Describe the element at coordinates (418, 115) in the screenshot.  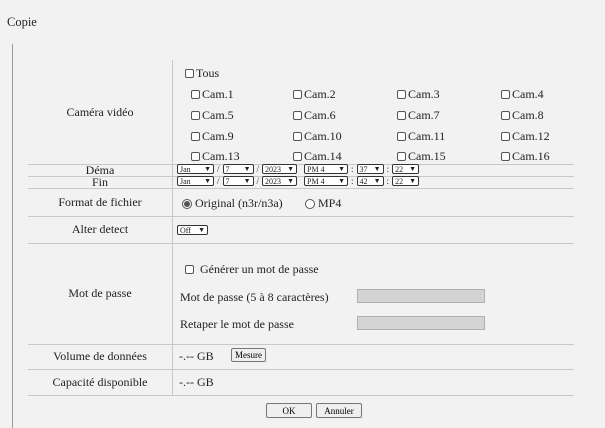
I see `checkbox-cam-7: Cam.7` at that location.